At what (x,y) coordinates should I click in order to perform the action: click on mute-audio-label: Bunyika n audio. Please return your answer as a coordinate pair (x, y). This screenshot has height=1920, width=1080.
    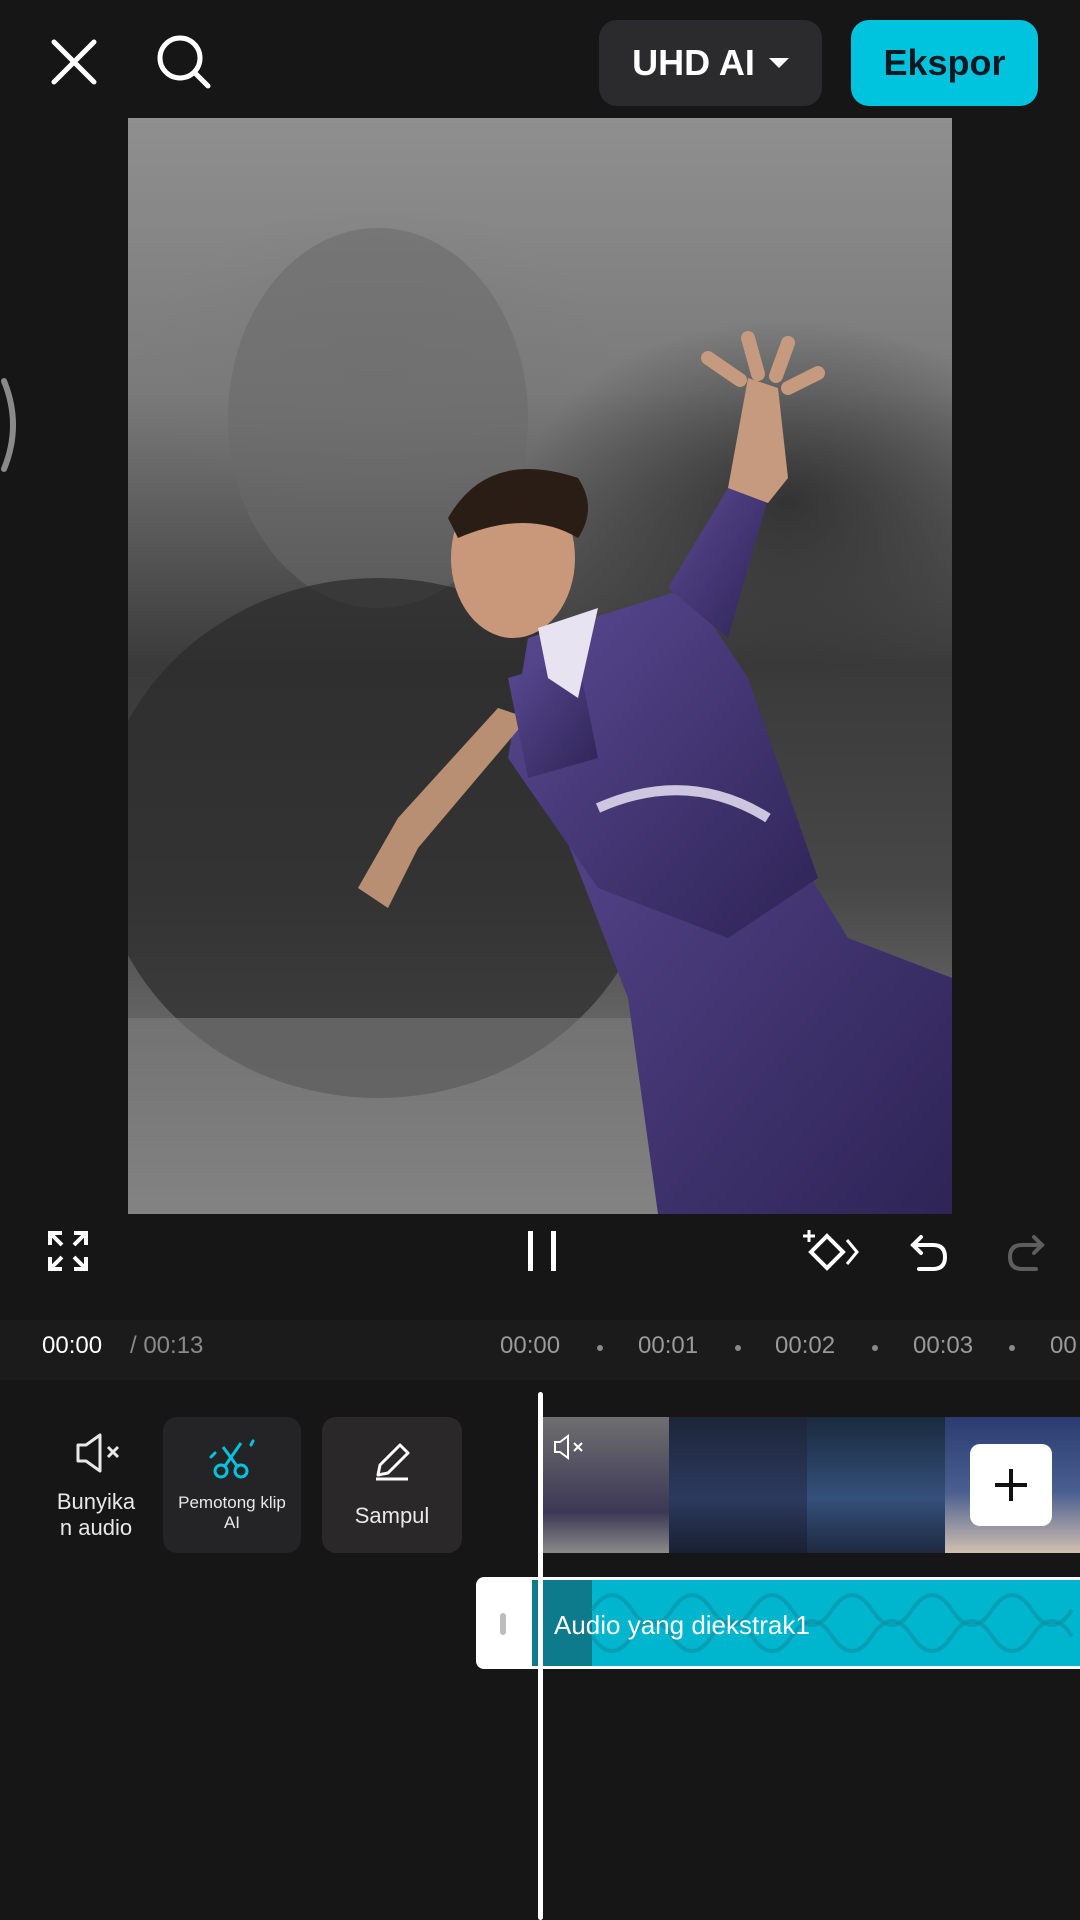
    Looking at the image, I should click on (96, 1514).